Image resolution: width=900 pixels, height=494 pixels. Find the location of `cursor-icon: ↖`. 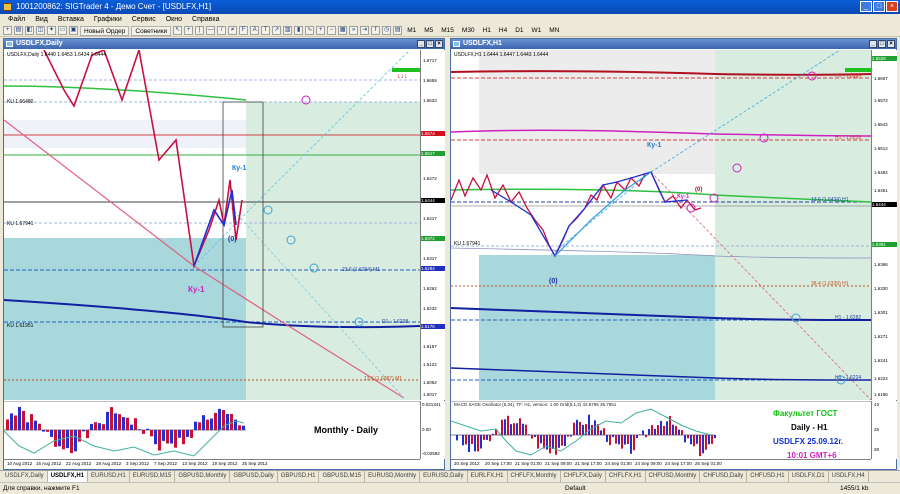

cursor-icon: ↖ is located at coordinates (178, 30).